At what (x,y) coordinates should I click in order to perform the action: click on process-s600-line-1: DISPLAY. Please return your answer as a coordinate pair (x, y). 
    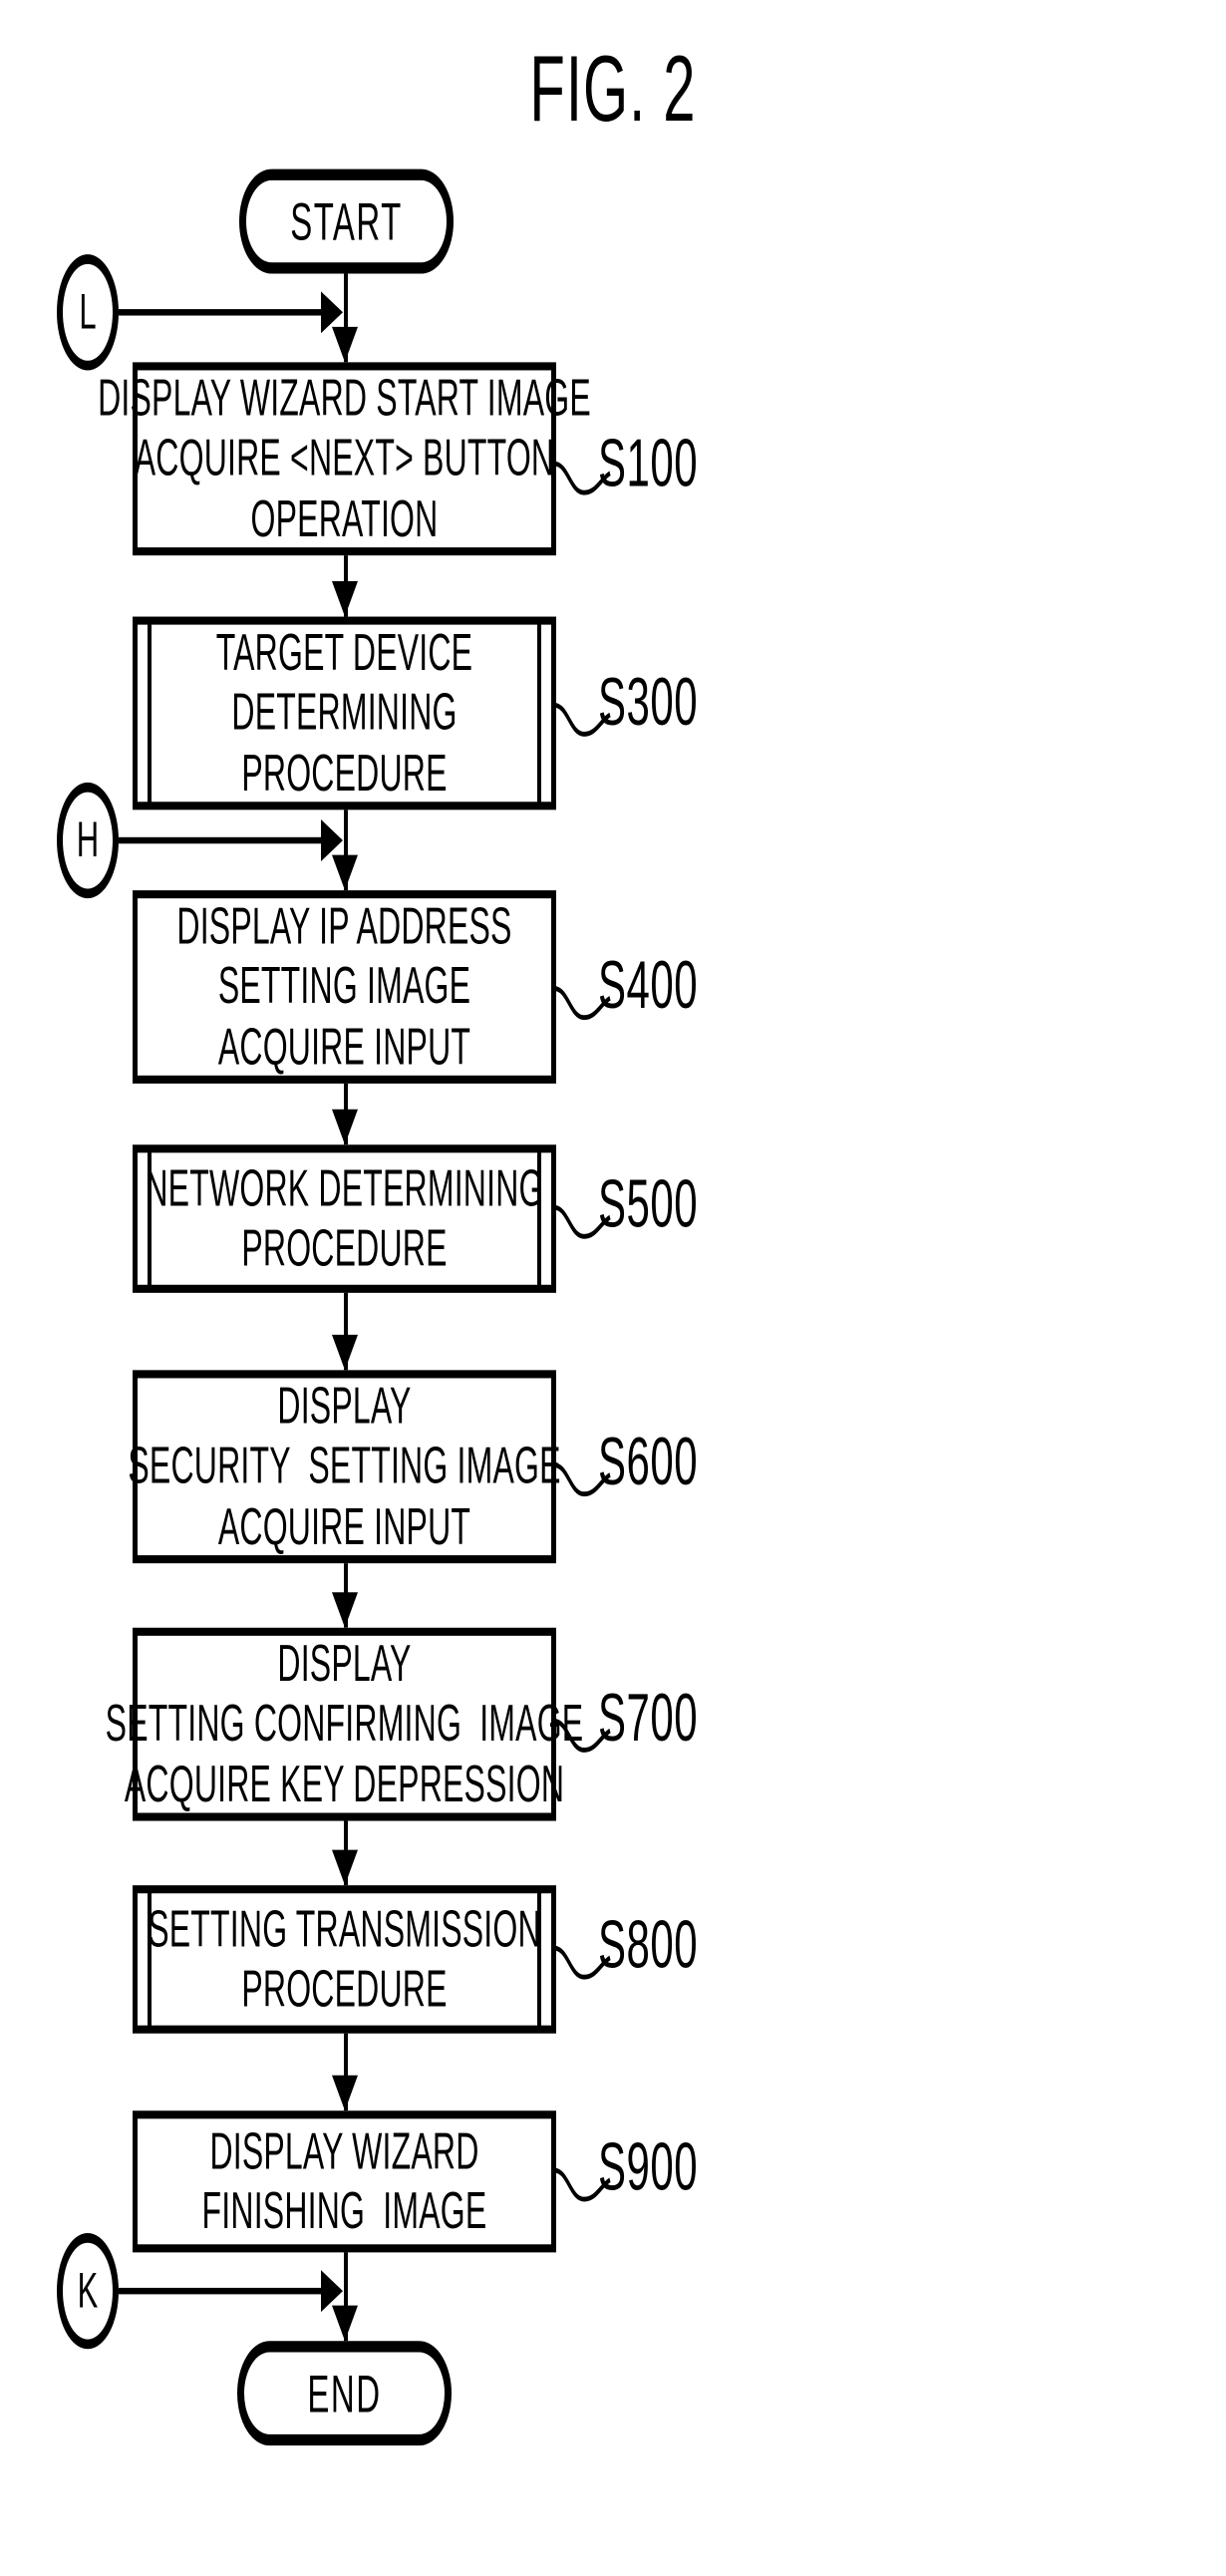
    Looking at the image, I should click on (344, 1406).